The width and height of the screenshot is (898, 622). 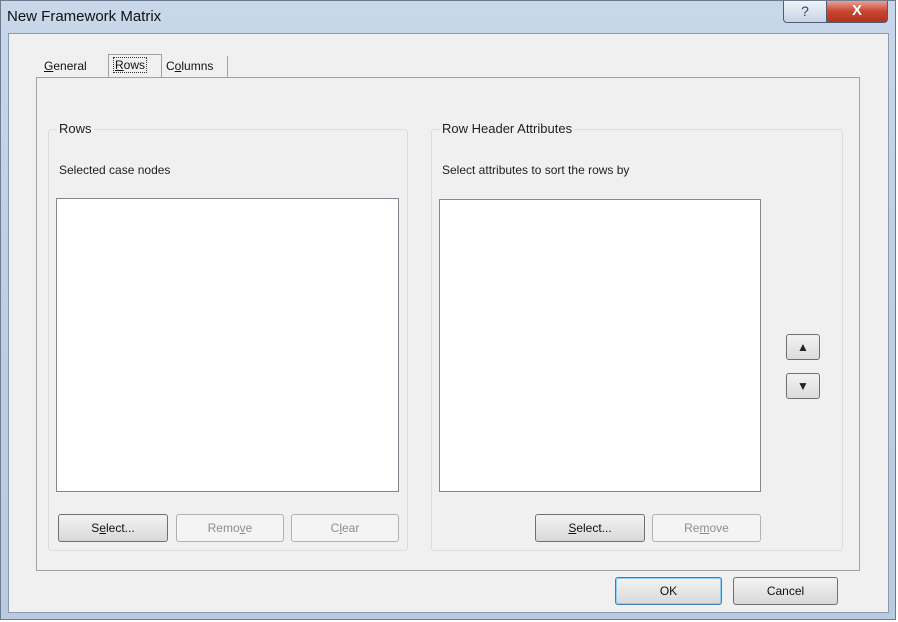 I want to click on tab-columns: Columns, so click(x=195, y=67).